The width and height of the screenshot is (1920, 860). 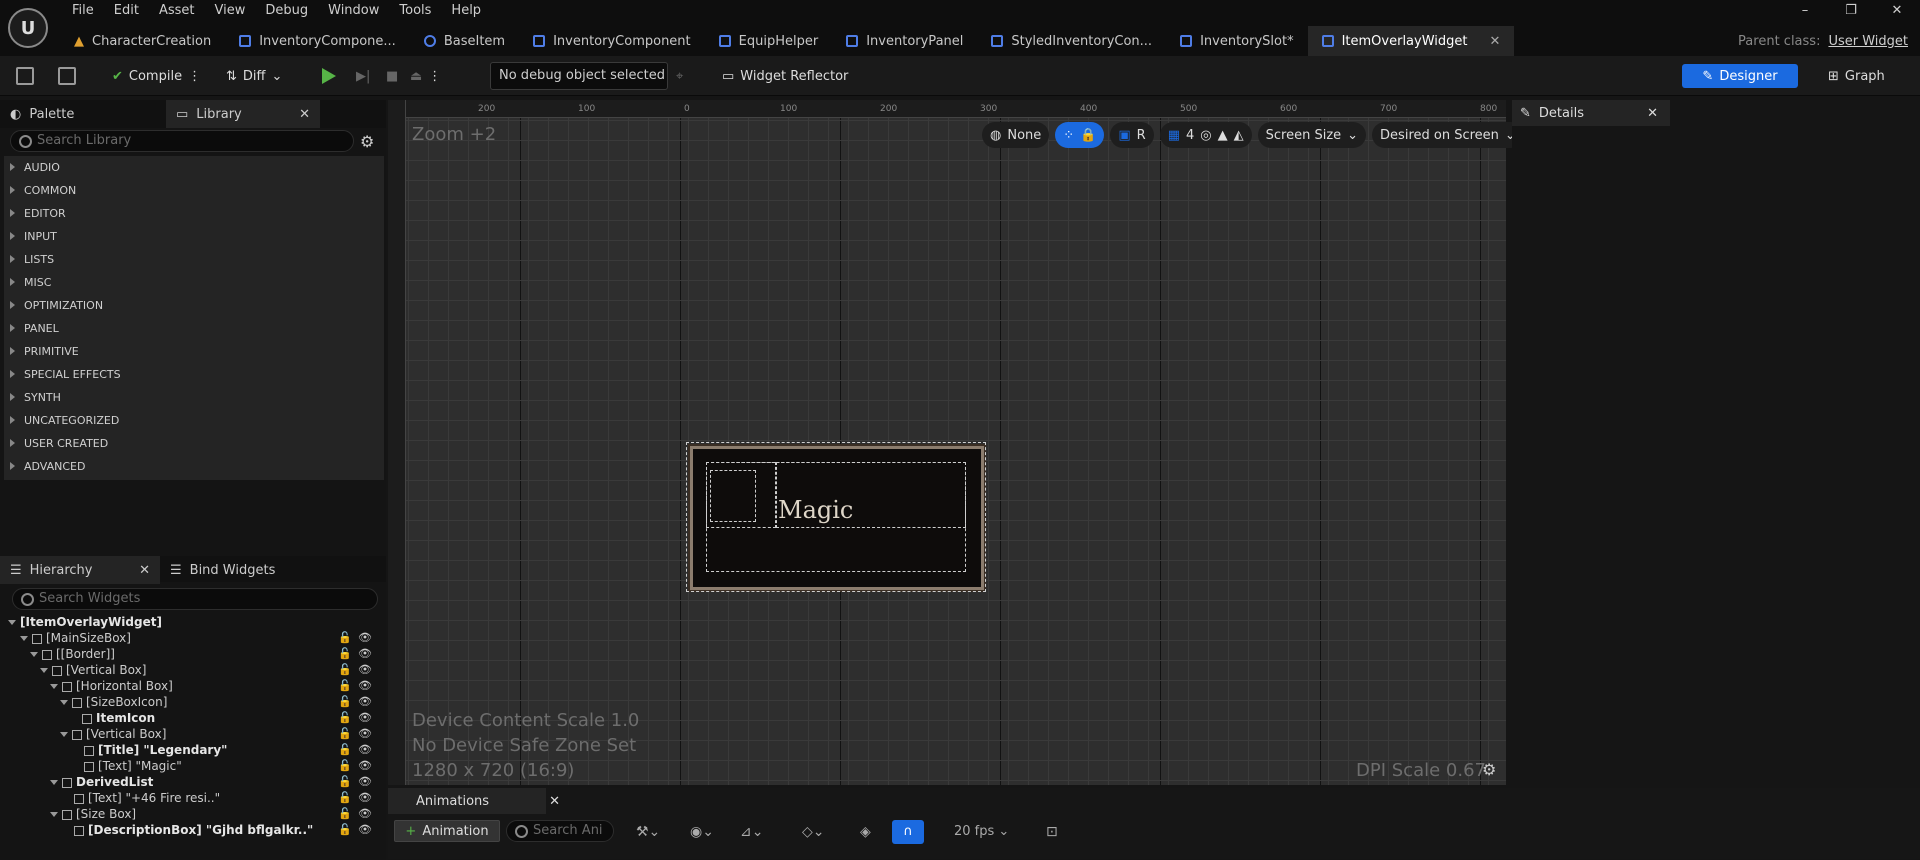 I want to click on lock-toggle: ⁘ 🔒, so click(x=1080, y=135).